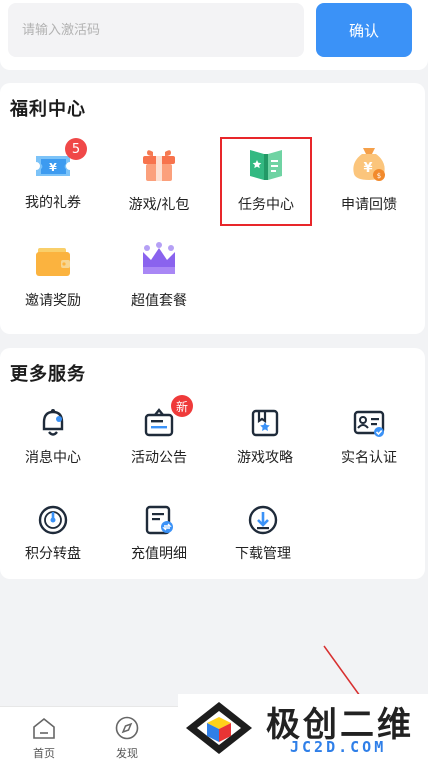  I want to click on service-item-recharge-details: 充值明细, so click(159, 533).